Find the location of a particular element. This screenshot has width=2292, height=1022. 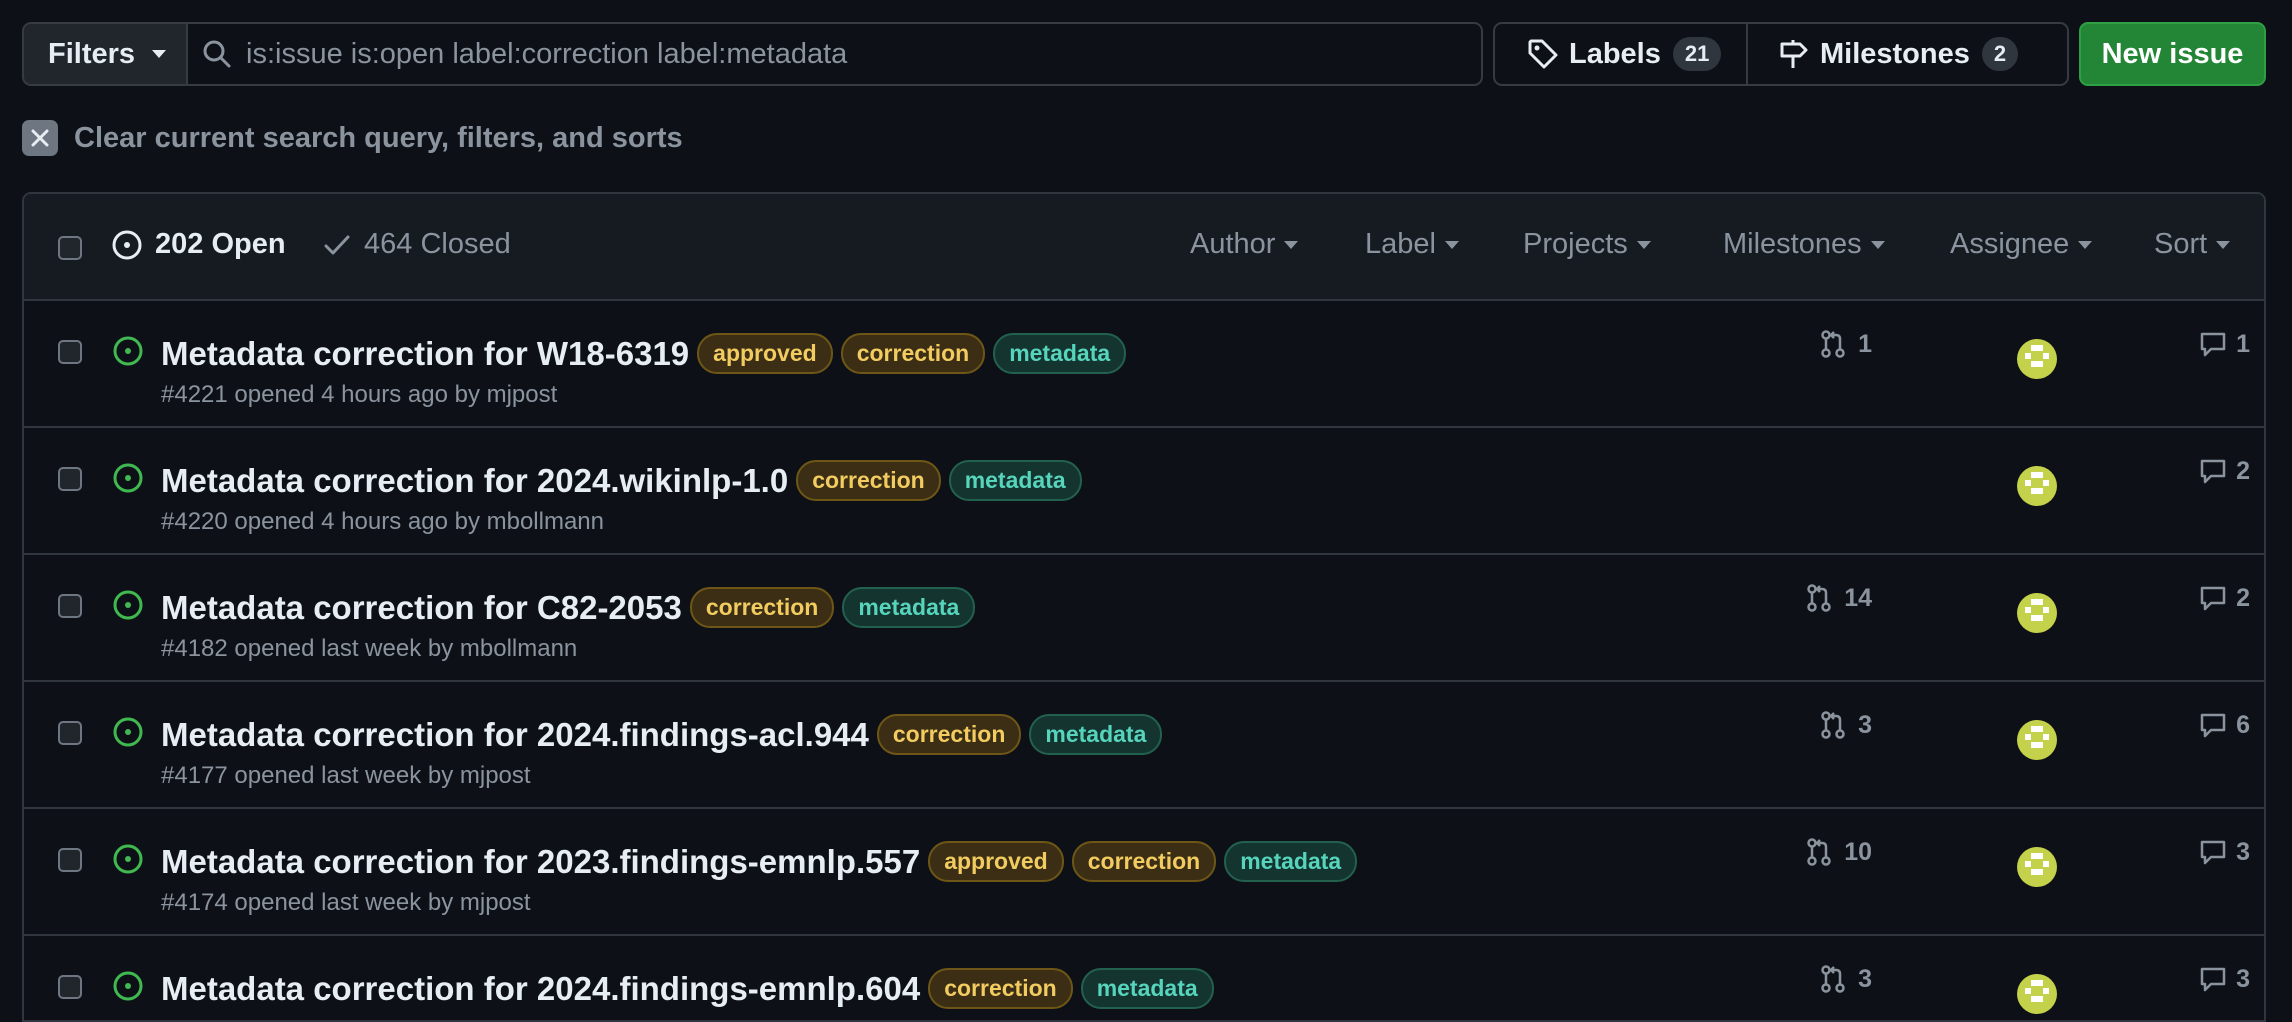

linked-pr: 14 is located at coordinates (1807, 598).